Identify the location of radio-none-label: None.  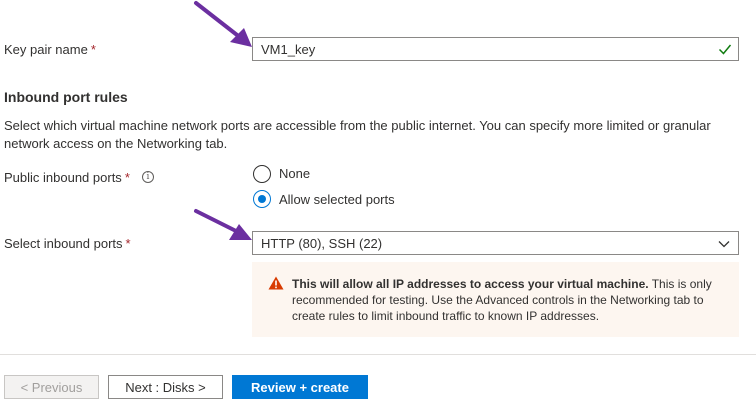
(294, 173).